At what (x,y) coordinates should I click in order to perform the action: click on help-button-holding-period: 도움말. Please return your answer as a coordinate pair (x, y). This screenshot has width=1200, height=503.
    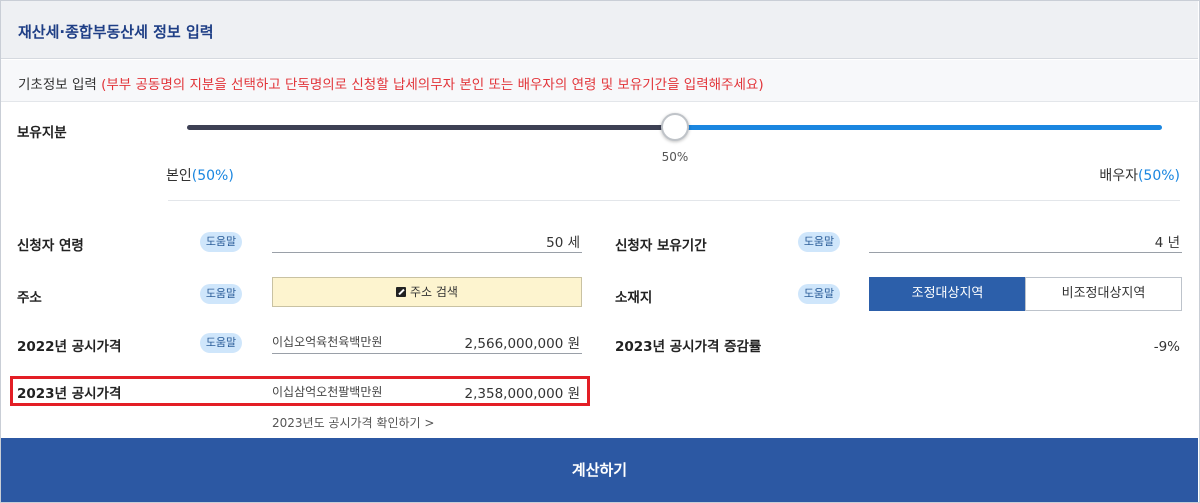
    Looking at the image, I should click on (819, 242).